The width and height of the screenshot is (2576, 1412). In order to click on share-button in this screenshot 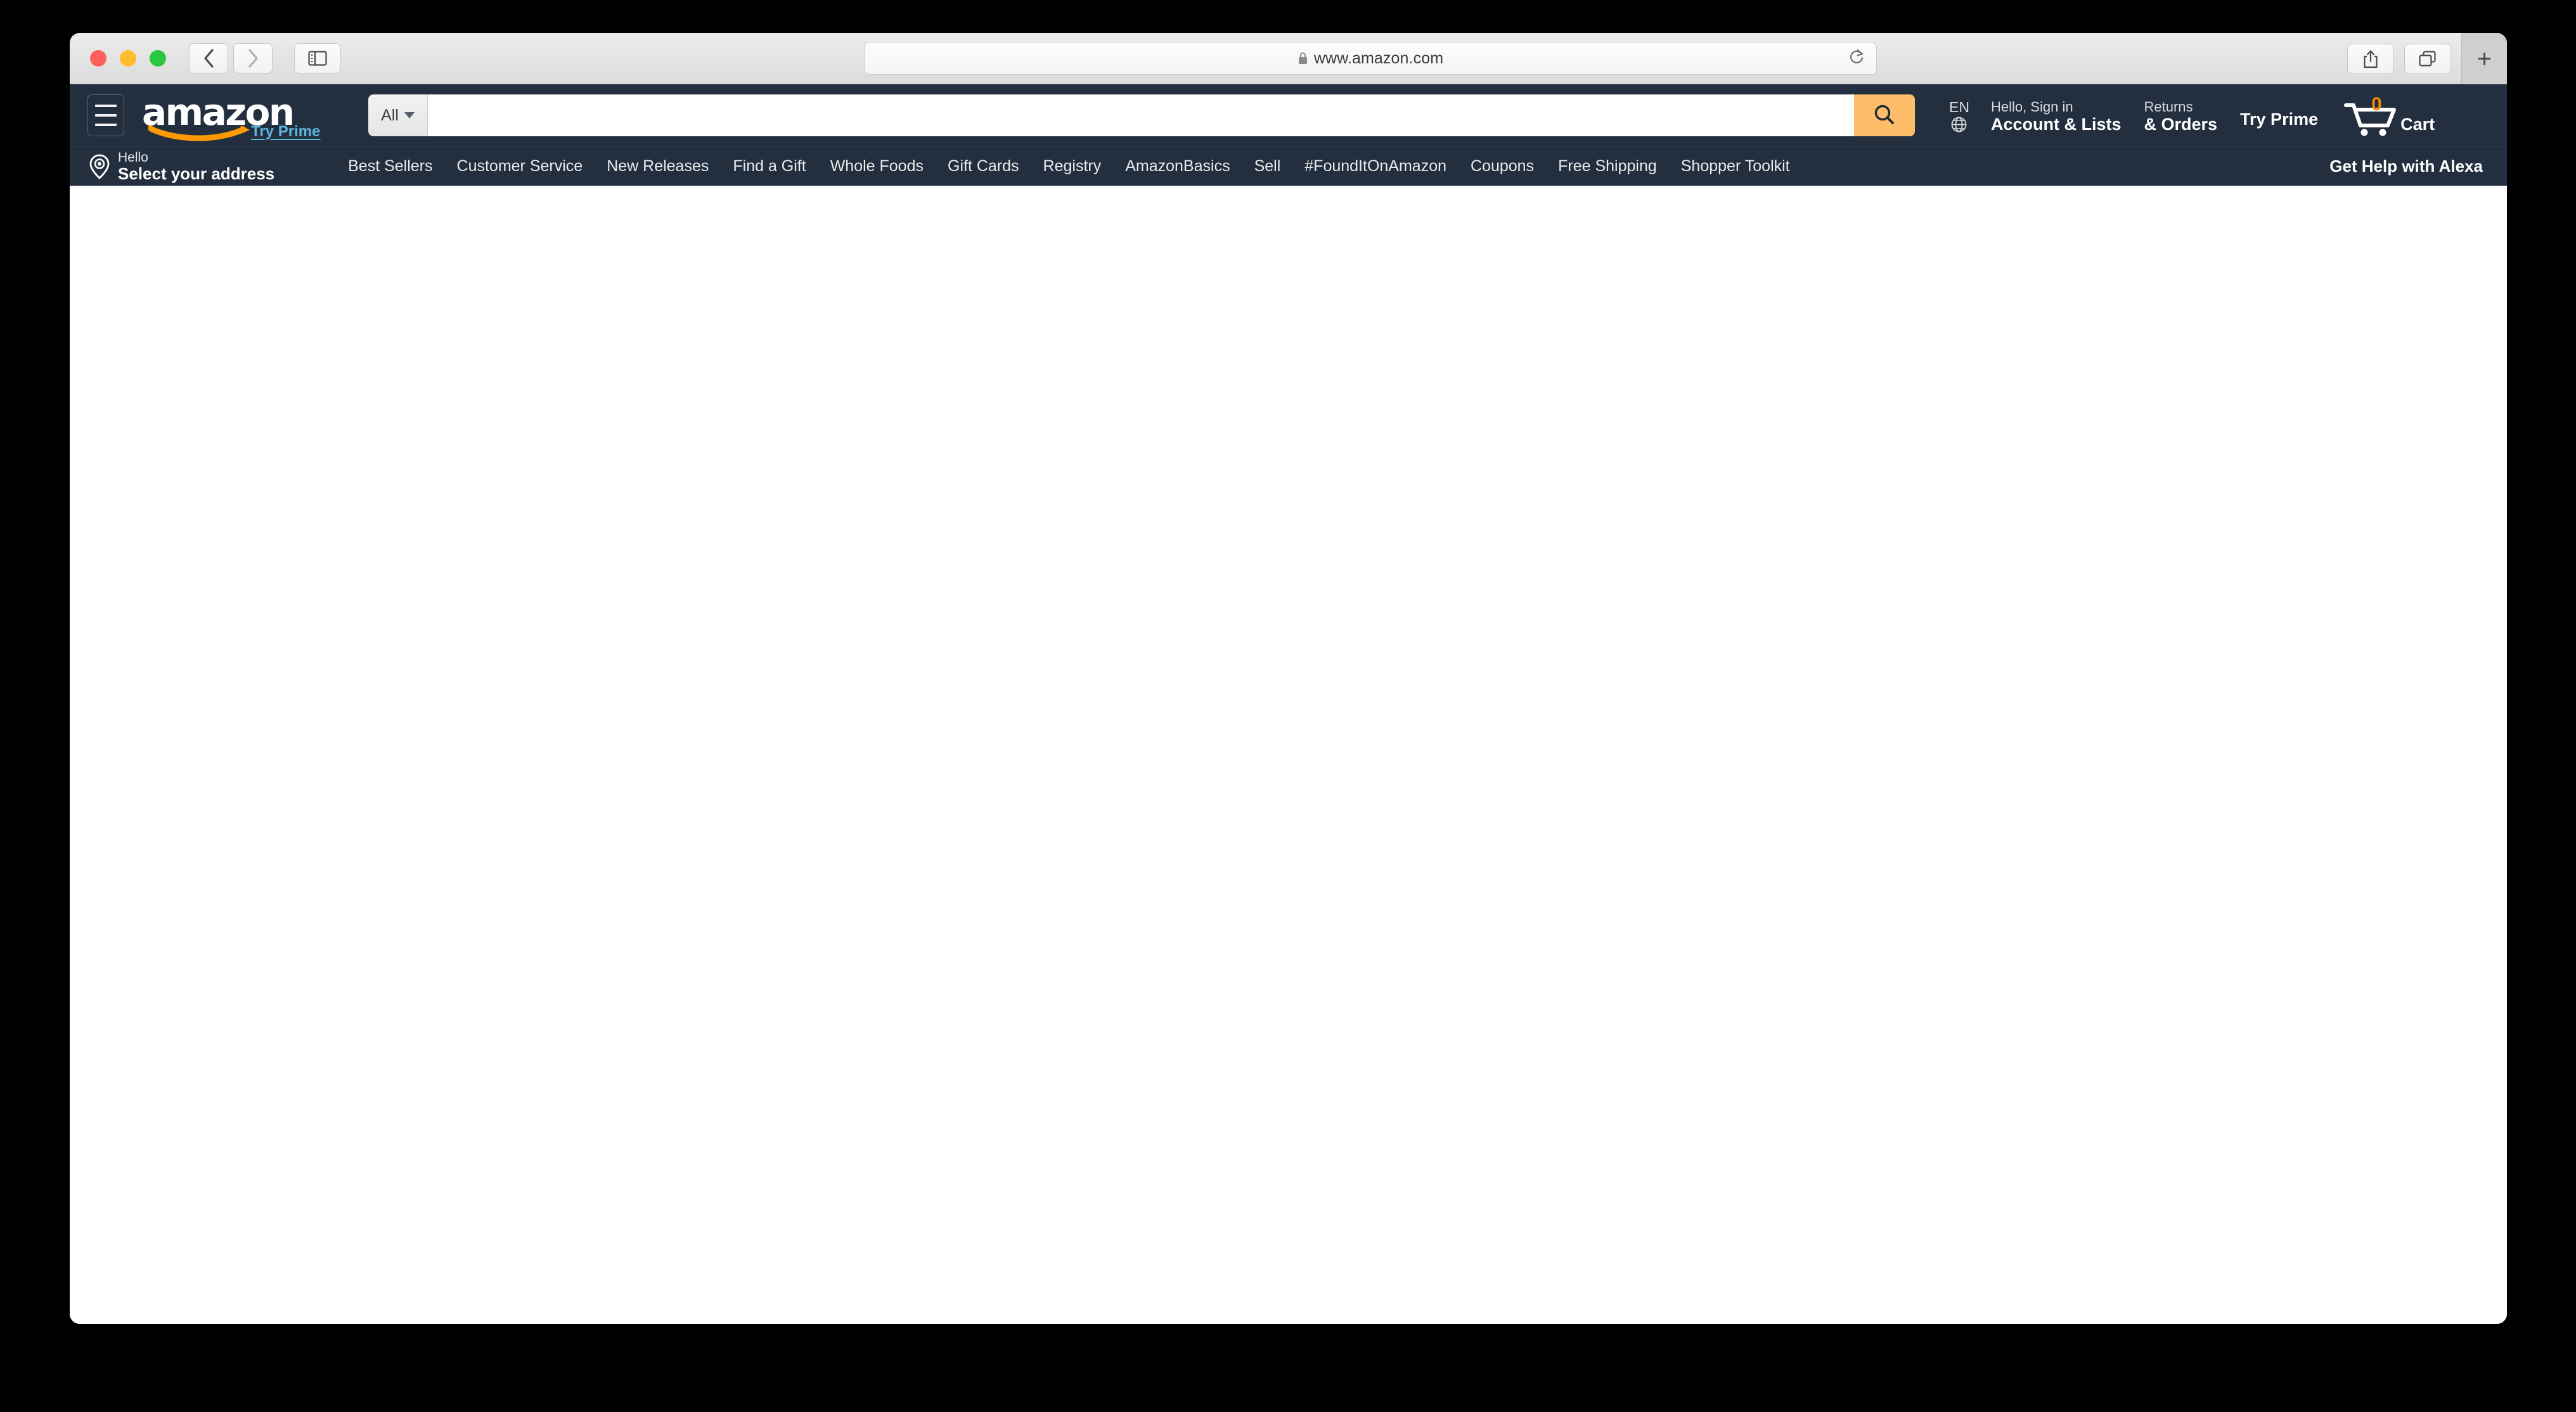, I will do `click(2370, 58)`.